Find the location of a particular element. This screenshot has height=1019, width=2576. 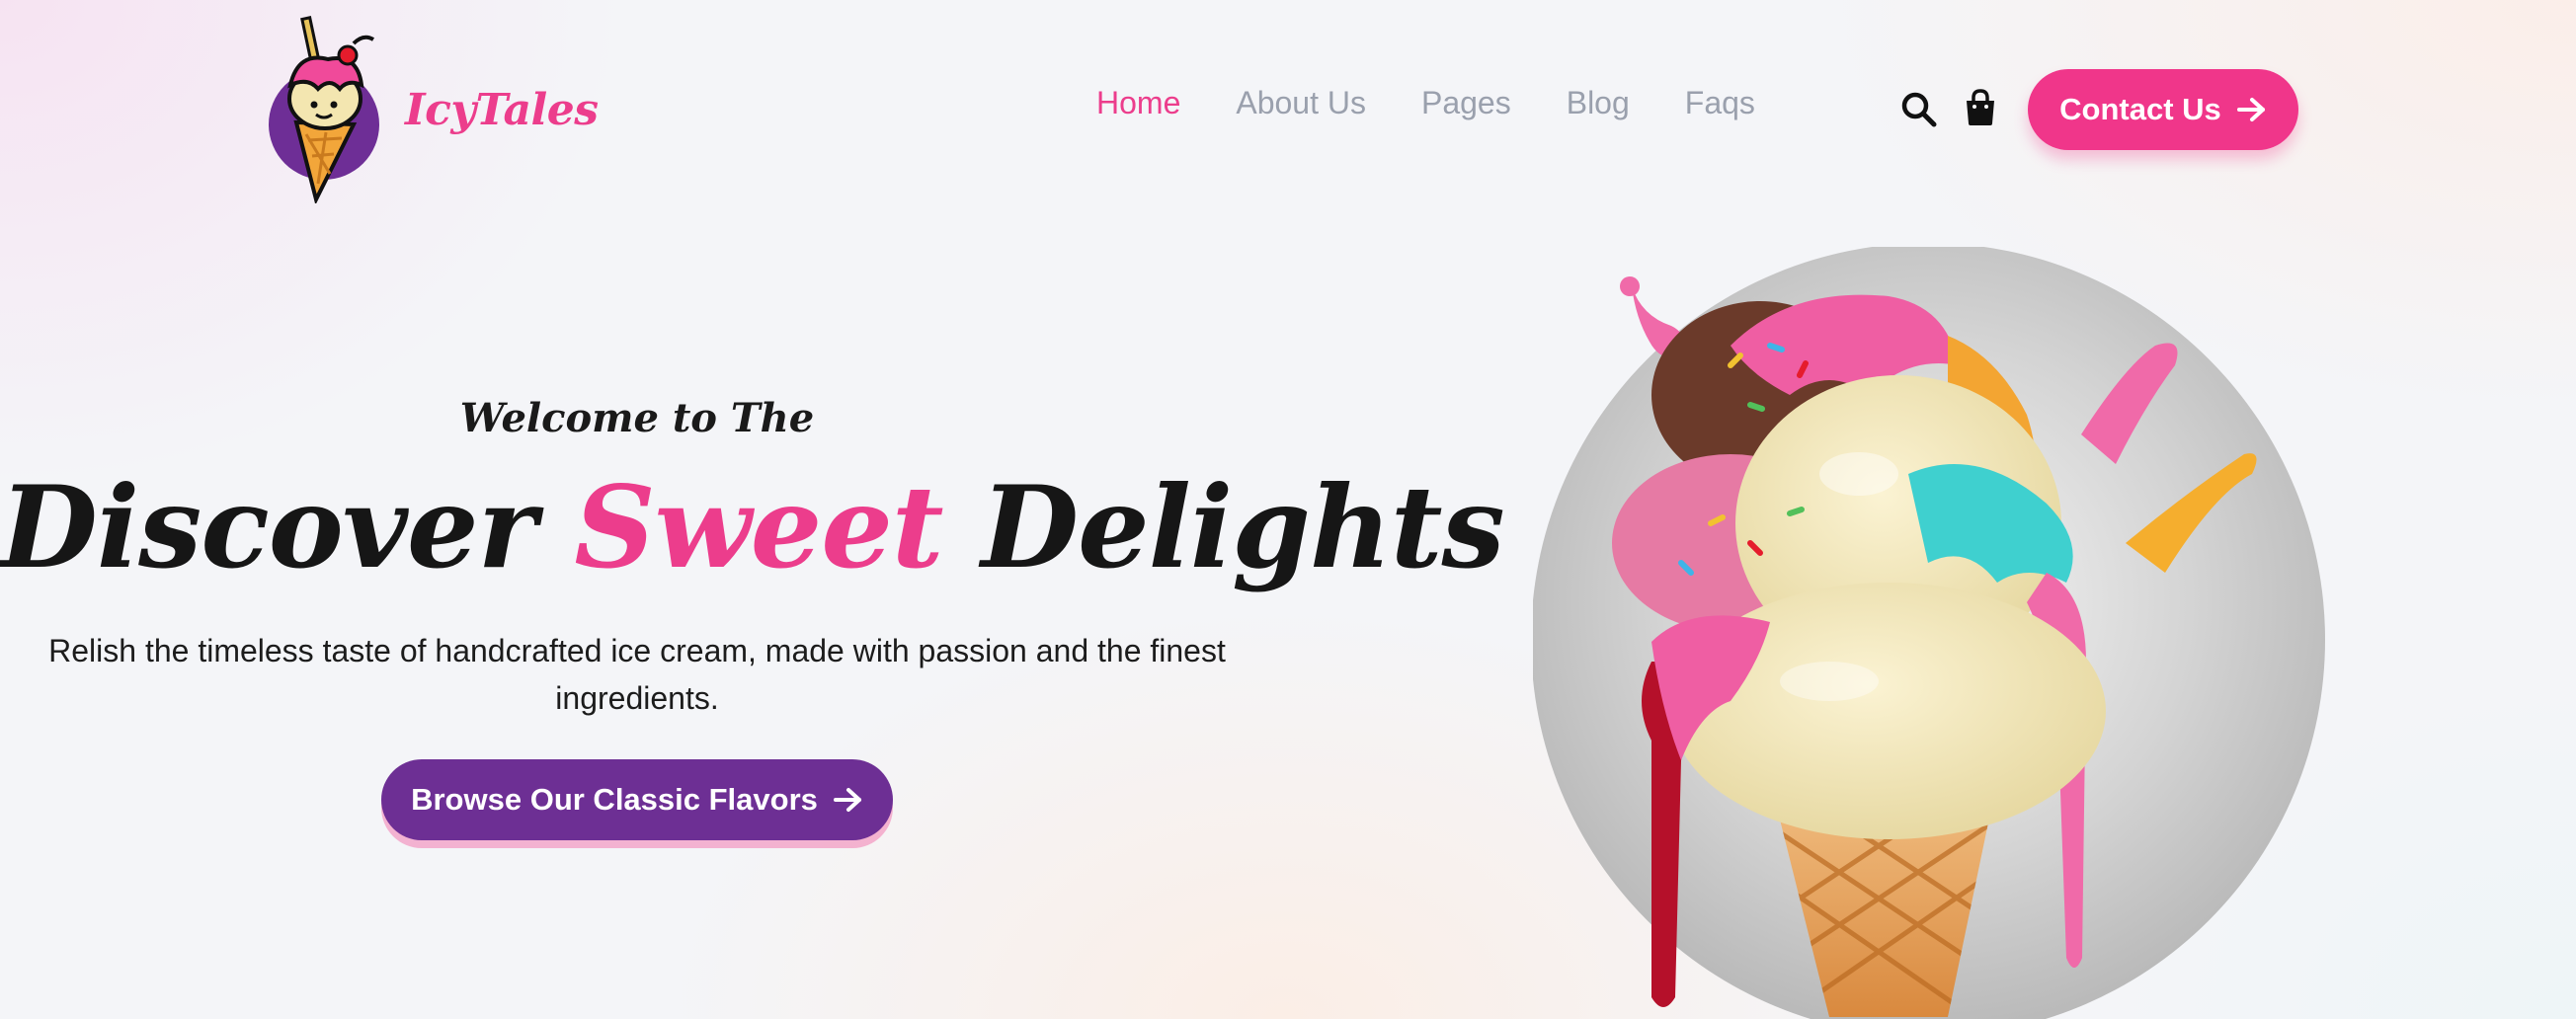

ice-cream-logo-icon is located at coordinates (324, 109).